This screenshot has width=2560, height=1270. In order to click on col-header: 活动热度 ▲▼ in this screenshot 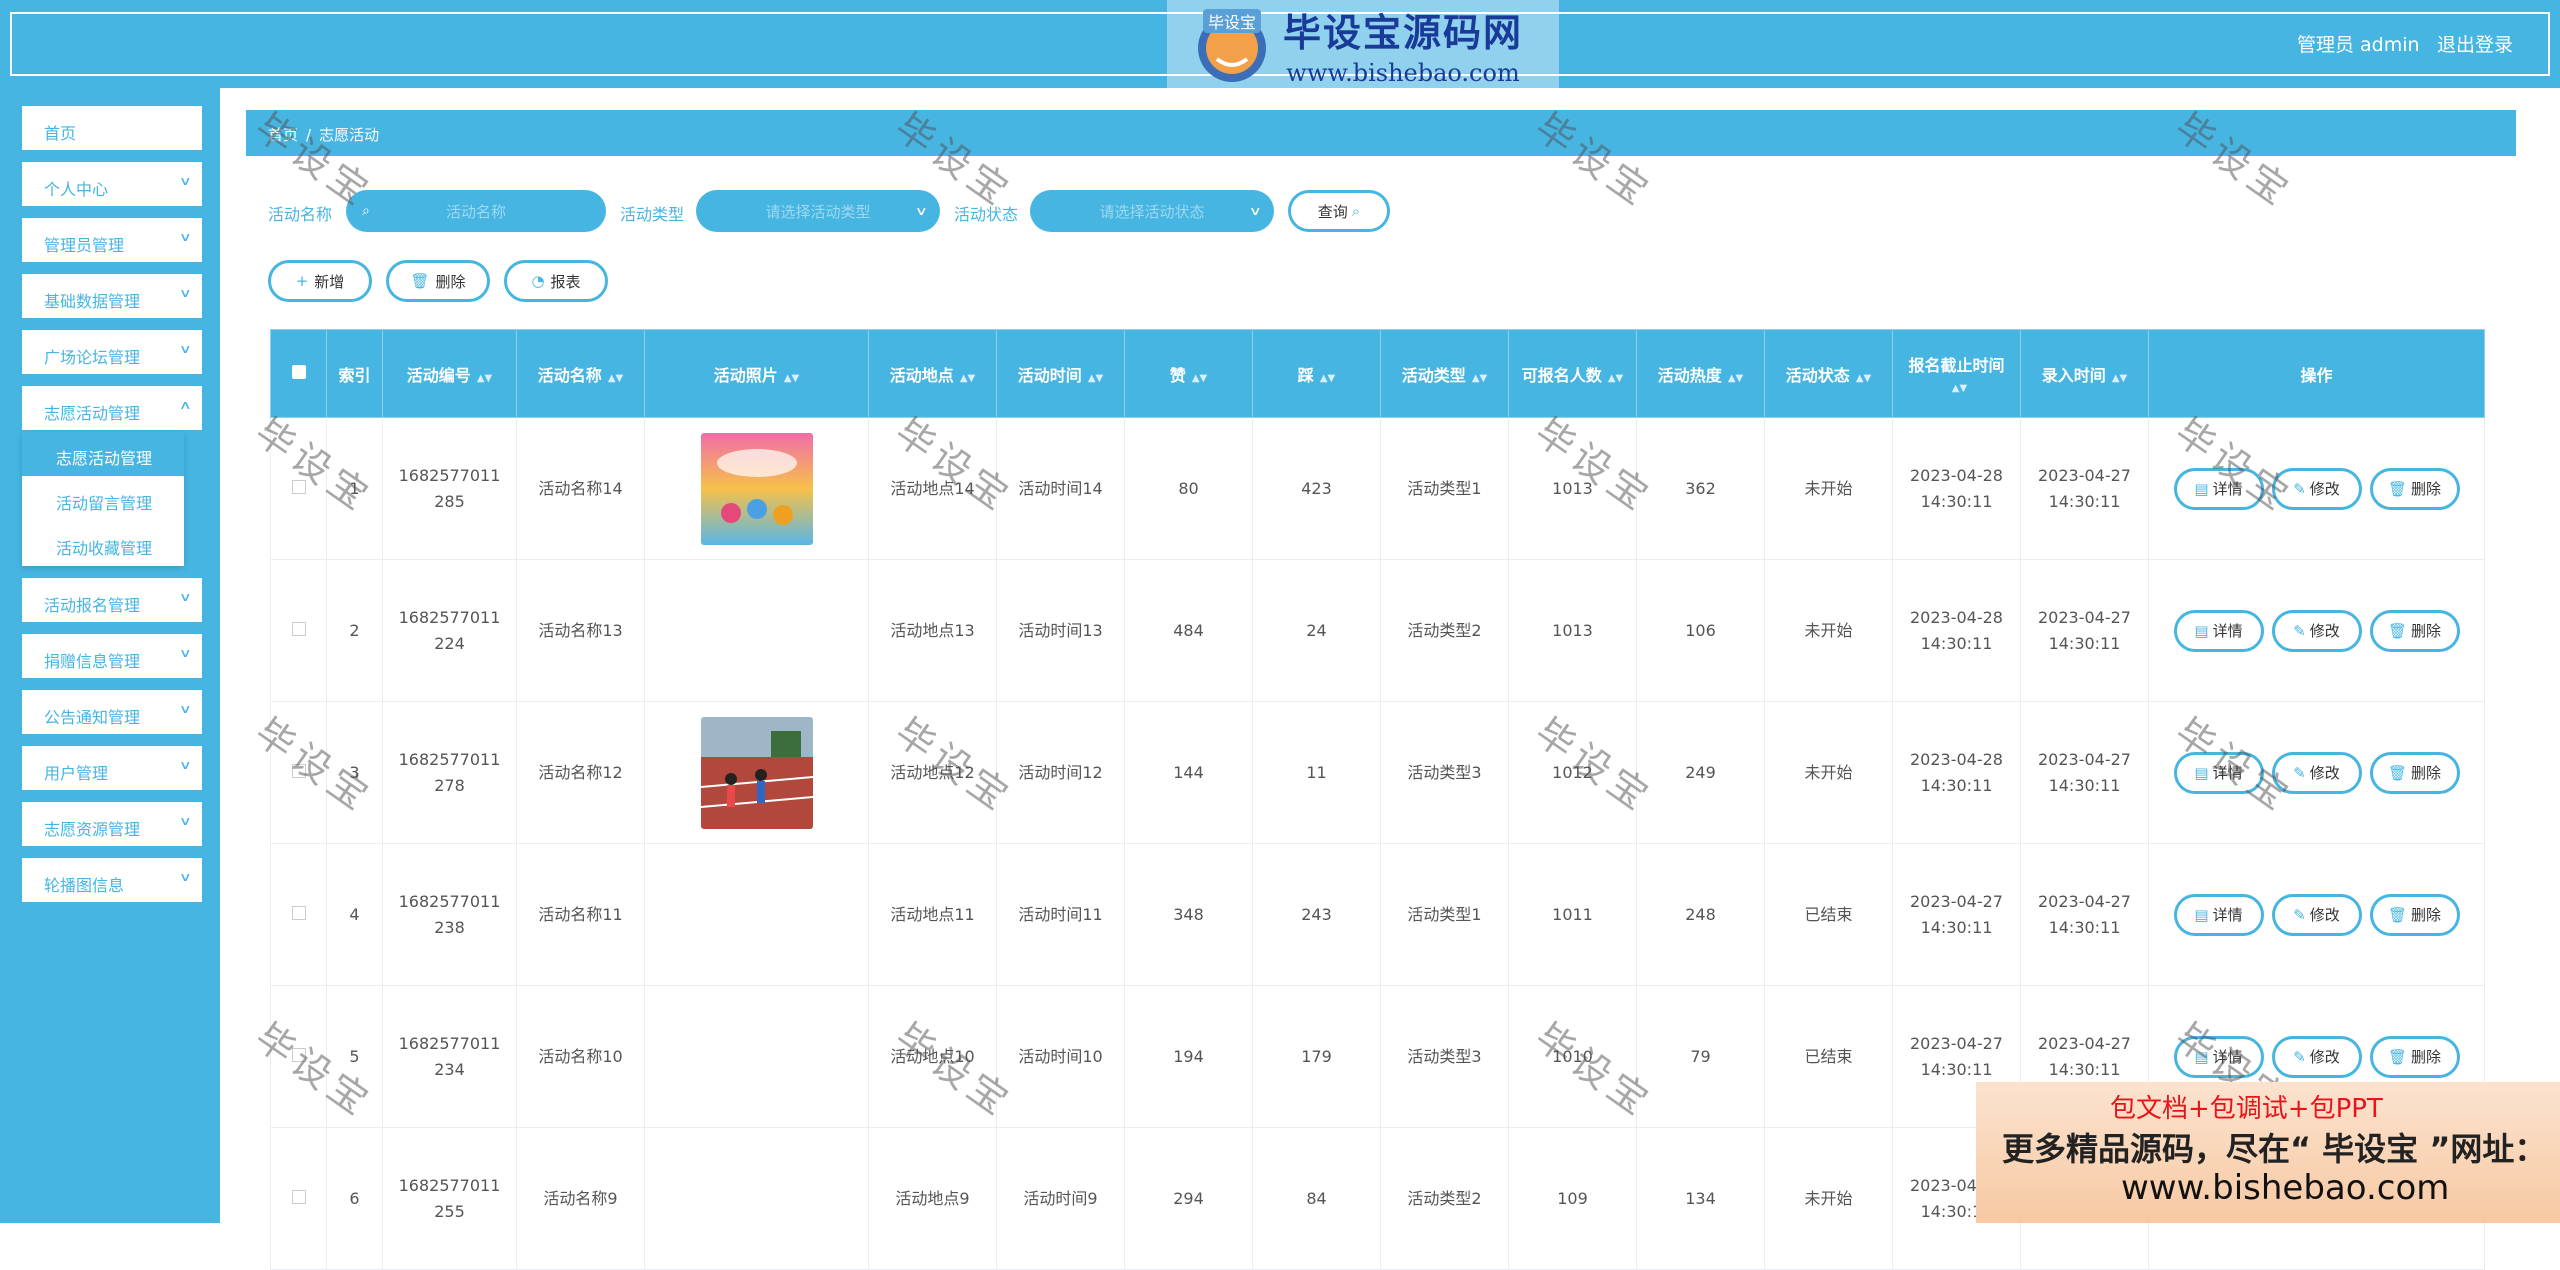, I will do `click(1700, 373)`.